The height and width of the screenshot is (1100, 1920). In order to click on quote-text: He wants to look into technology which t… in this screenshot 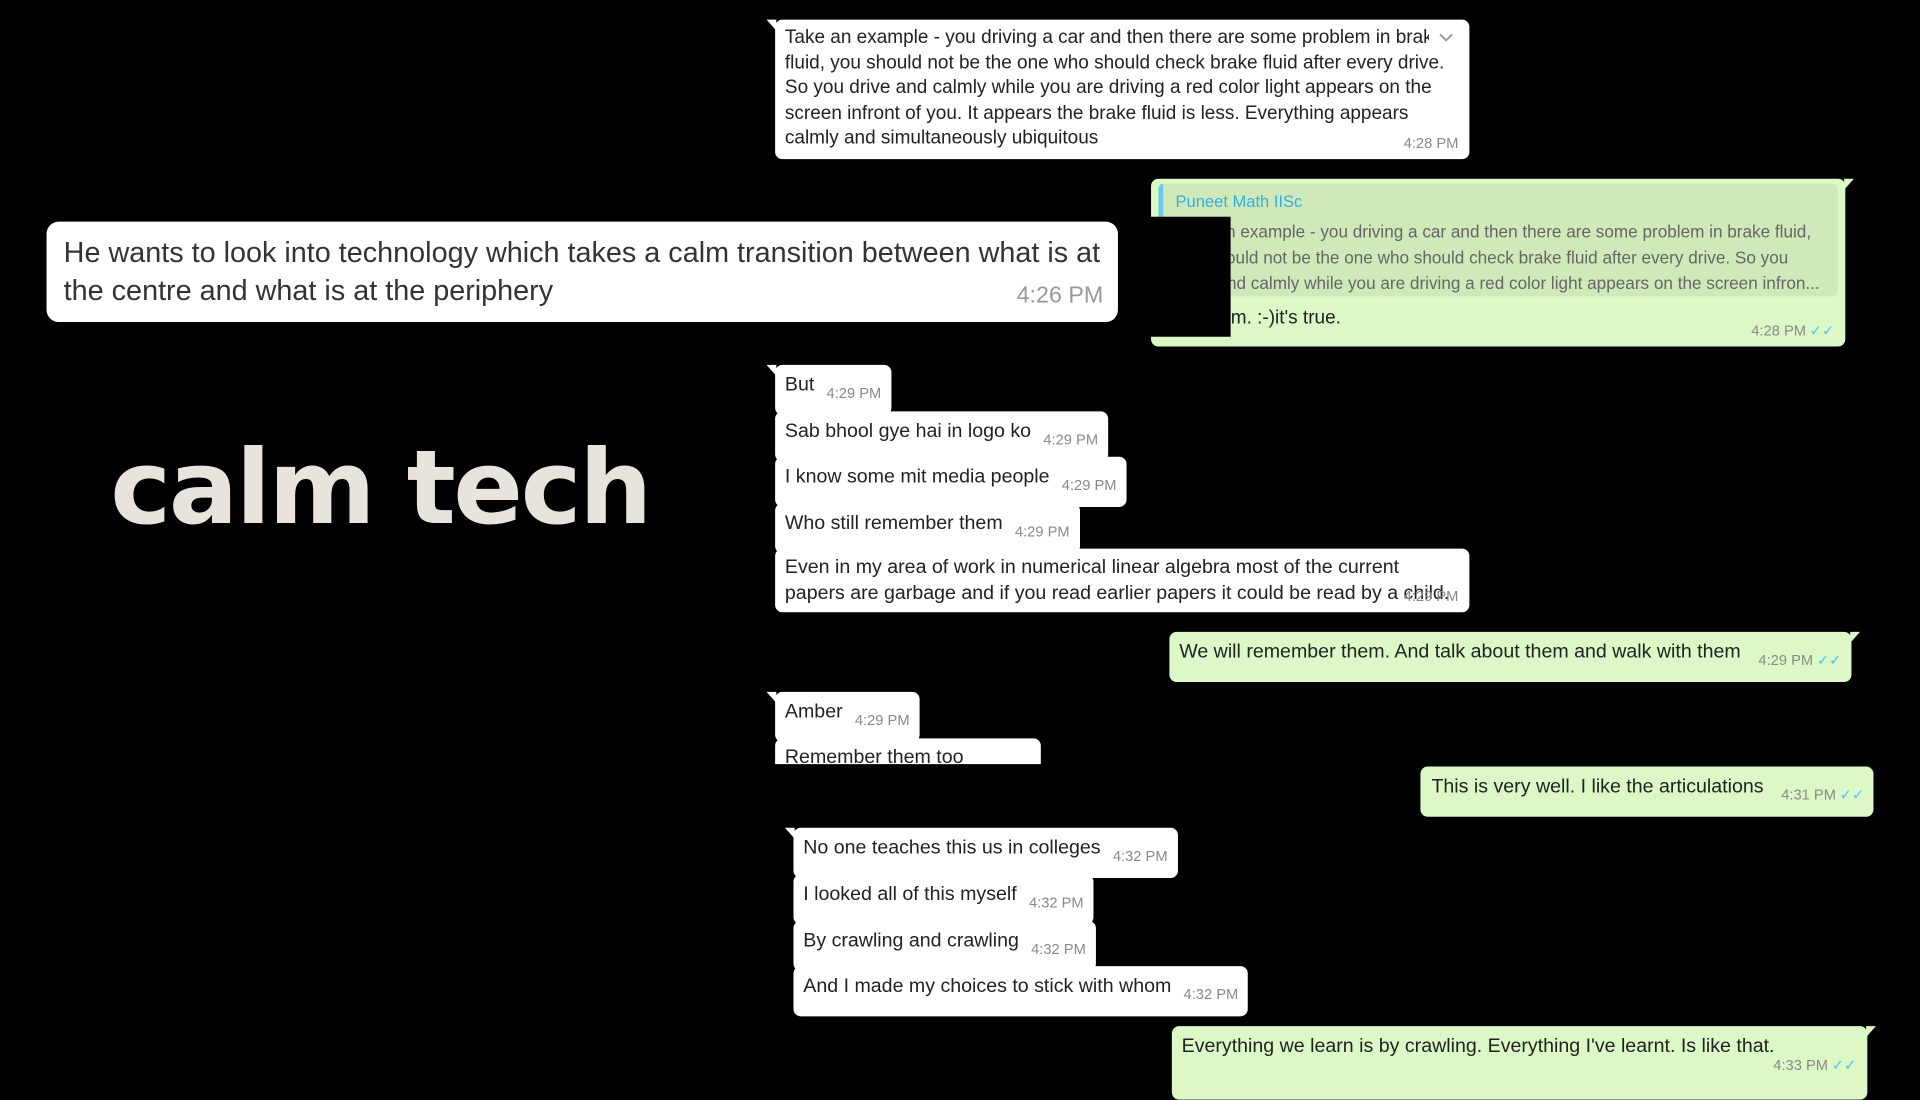, I will do `click(582, 271)`.